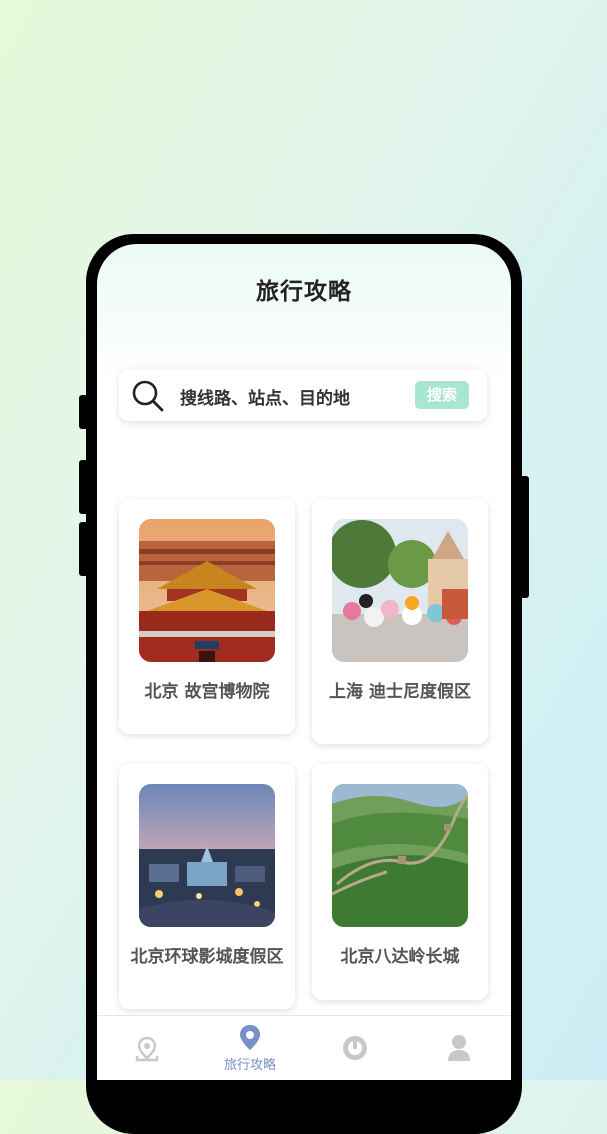 The height and width of the screenshot is (1134, 607). I want to click on tab-explore, so click(355, 1048).